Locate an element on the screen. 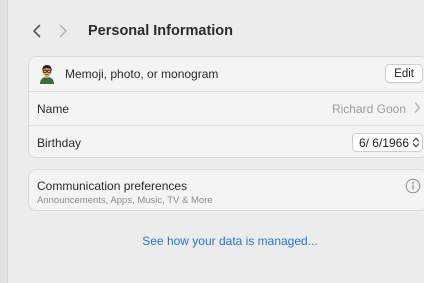  birthday-date-field: 6/ 6/1966 is located at coordinates (387, 142).